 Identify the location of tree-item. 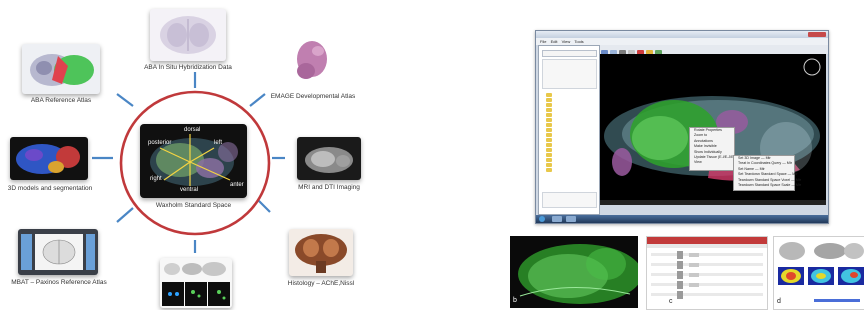
(568, 169).